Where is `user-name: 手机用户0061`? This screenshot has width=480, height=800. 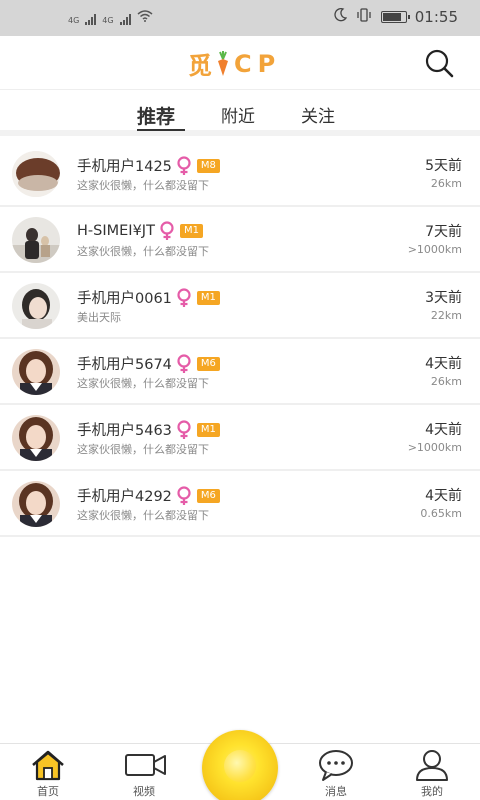 user-name: 手机用户0061 is located at coordinates (124, 299).